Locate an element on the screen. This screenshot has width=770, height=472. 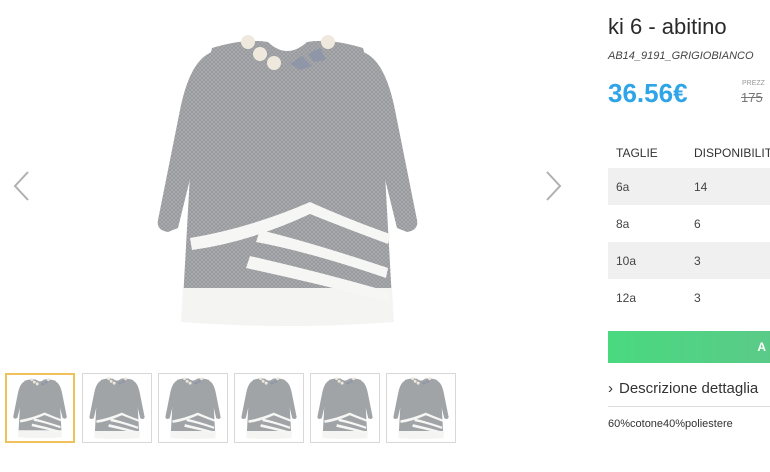
column-header-availability: DISPONIBILIT is located at coordinates (732, 153).